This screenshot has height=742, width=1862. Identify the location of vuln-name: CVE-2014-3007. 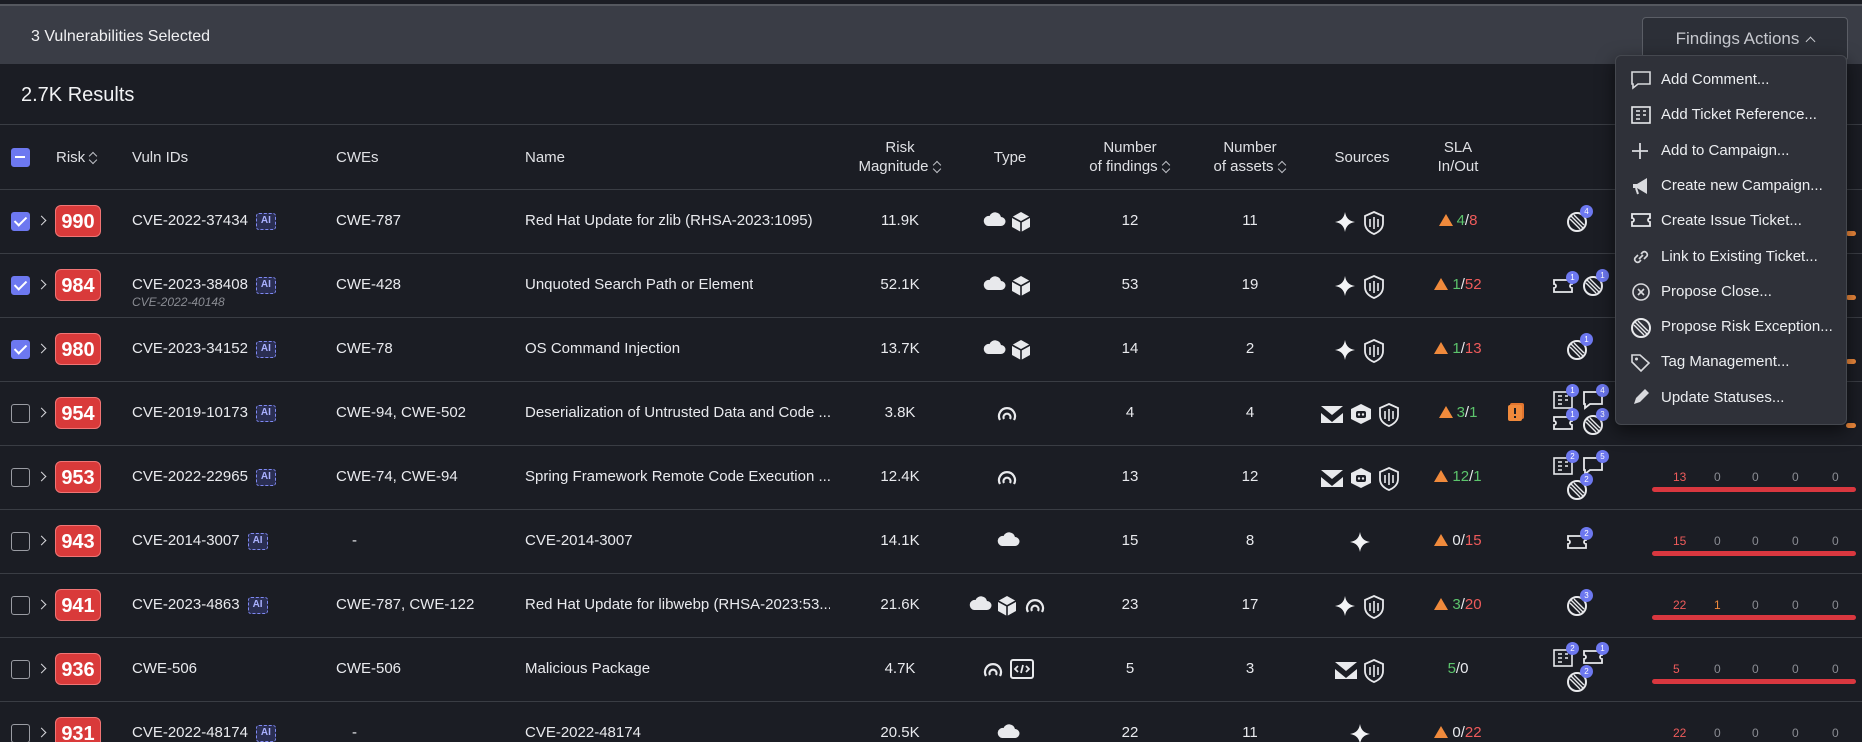
(579, 540).